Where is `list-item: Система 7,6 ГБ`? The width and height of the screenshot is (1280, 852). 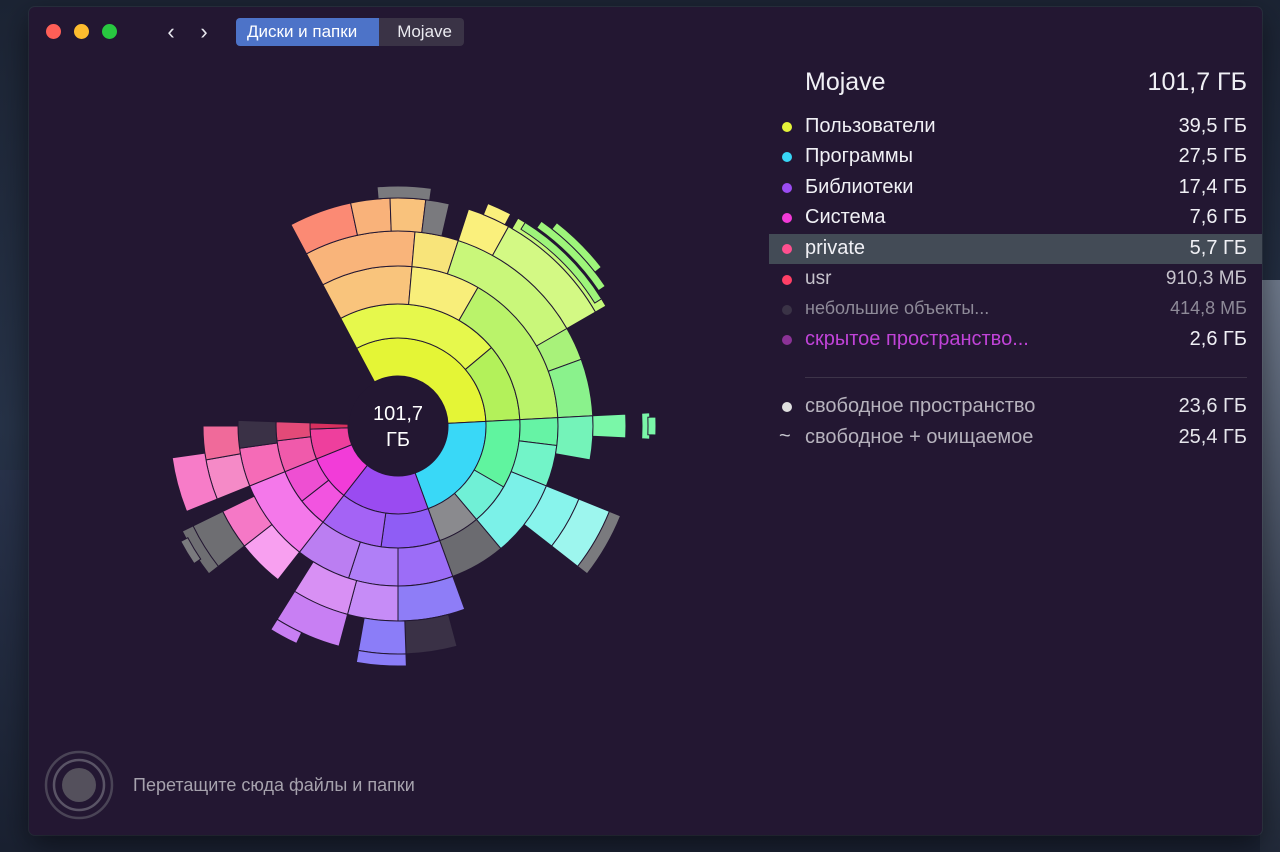 list-item: Система 7,6 ГБ is located at coordinates (1015, 218).